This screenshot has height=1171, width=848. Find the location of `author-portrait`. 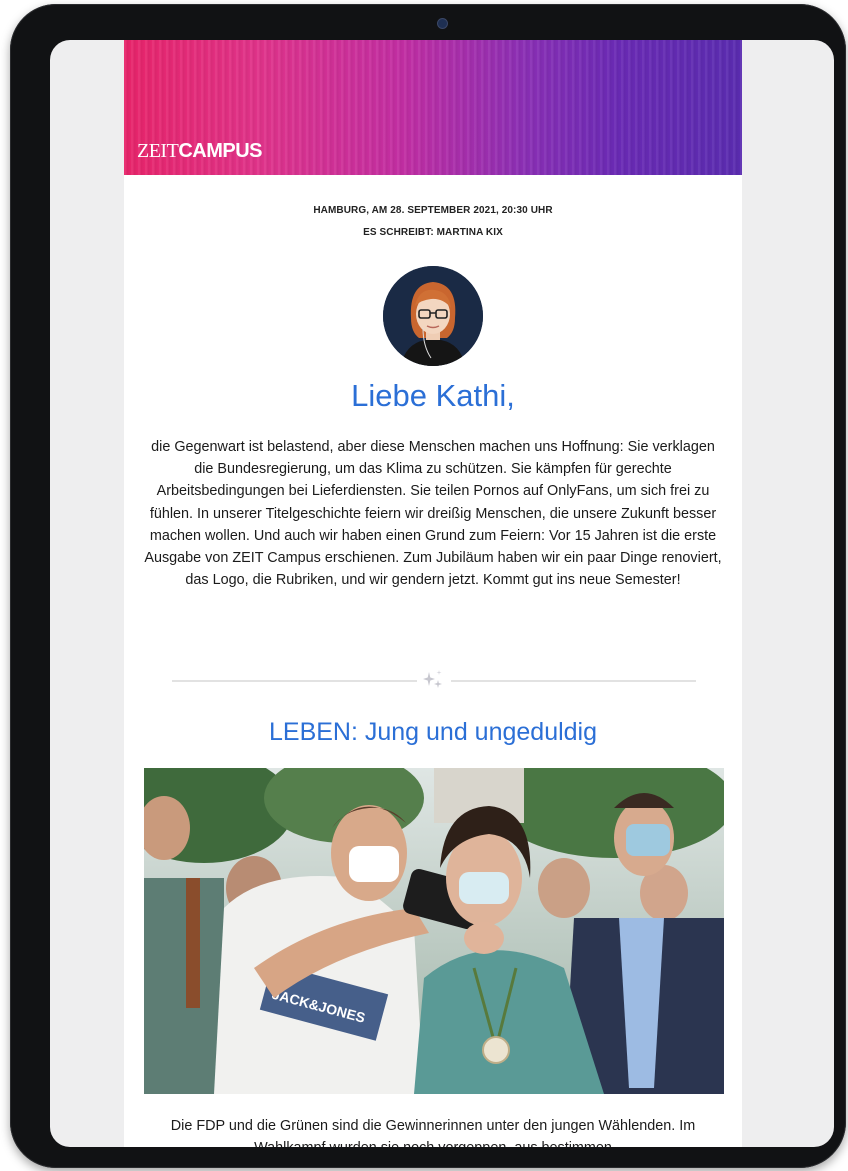

author-portrait is located at coordinates (433, 316).